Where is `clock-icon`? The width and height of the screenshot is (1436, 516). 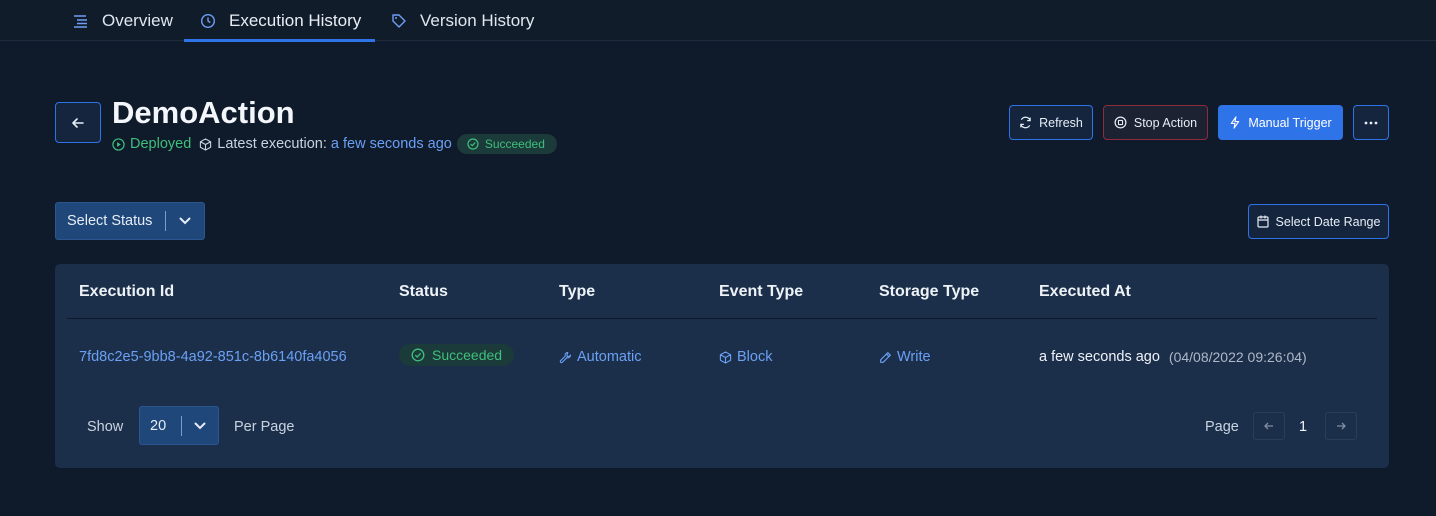
clock-icon is located at coordinates (208, 21).